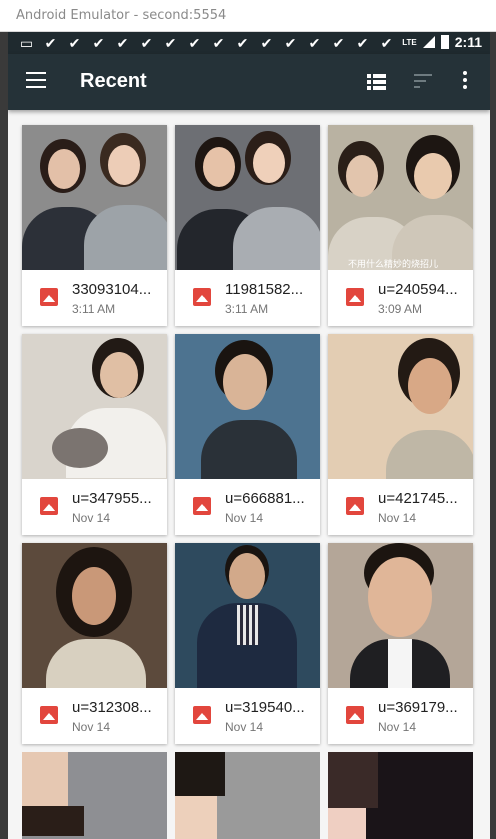 This screenshot has height=839, width=496. I want to click on file-date: 3:09 AM, so click(400, 309).